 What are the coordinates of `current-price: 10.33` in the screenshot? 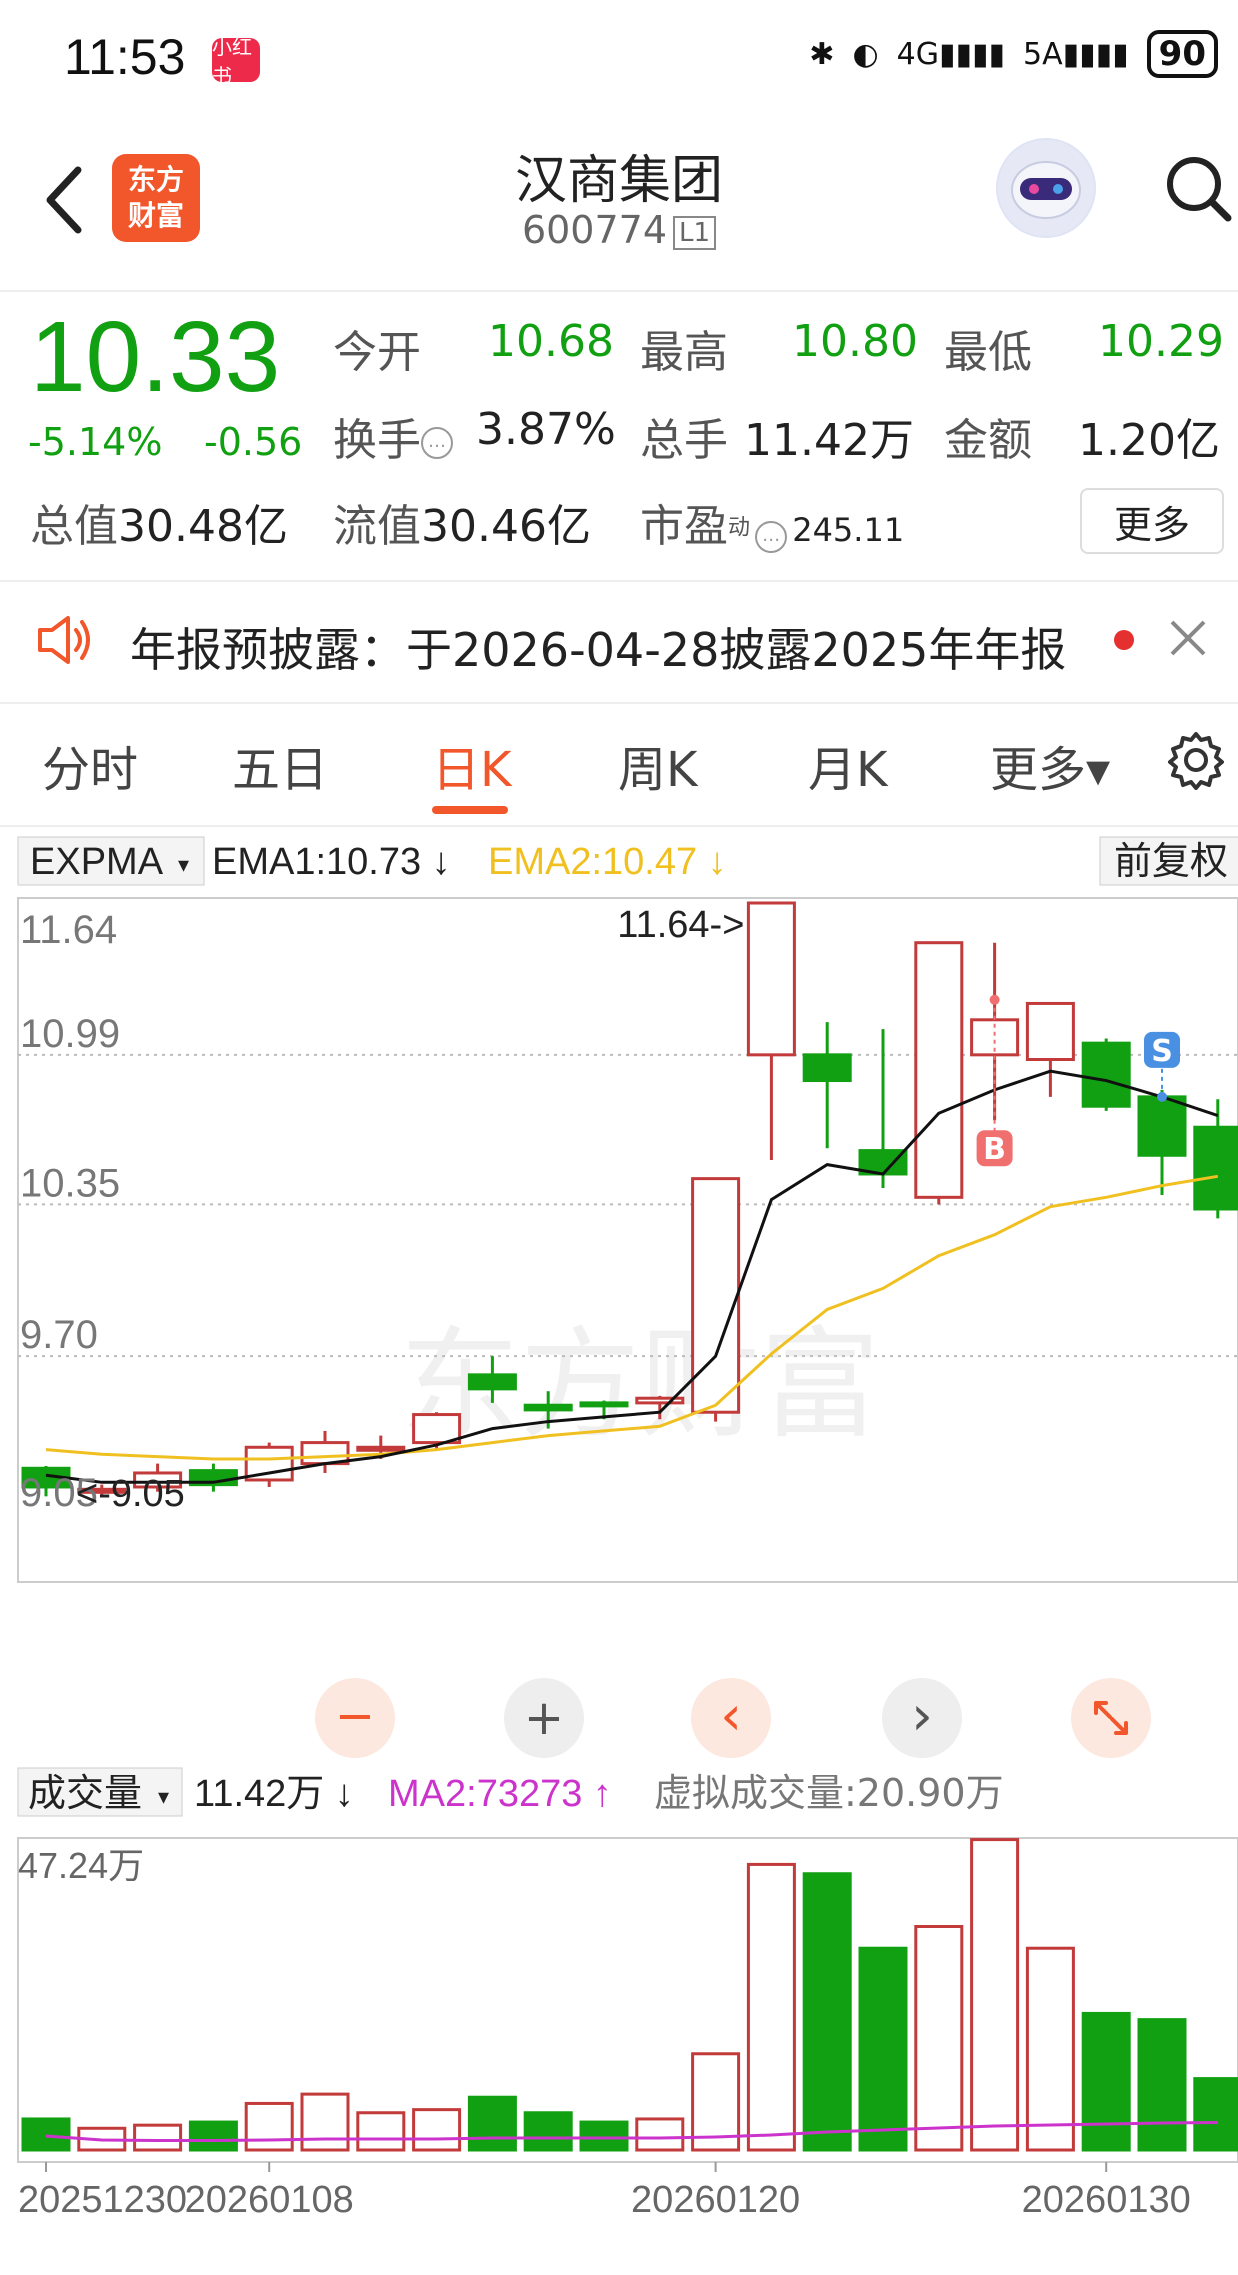 It's located at (155, 357).